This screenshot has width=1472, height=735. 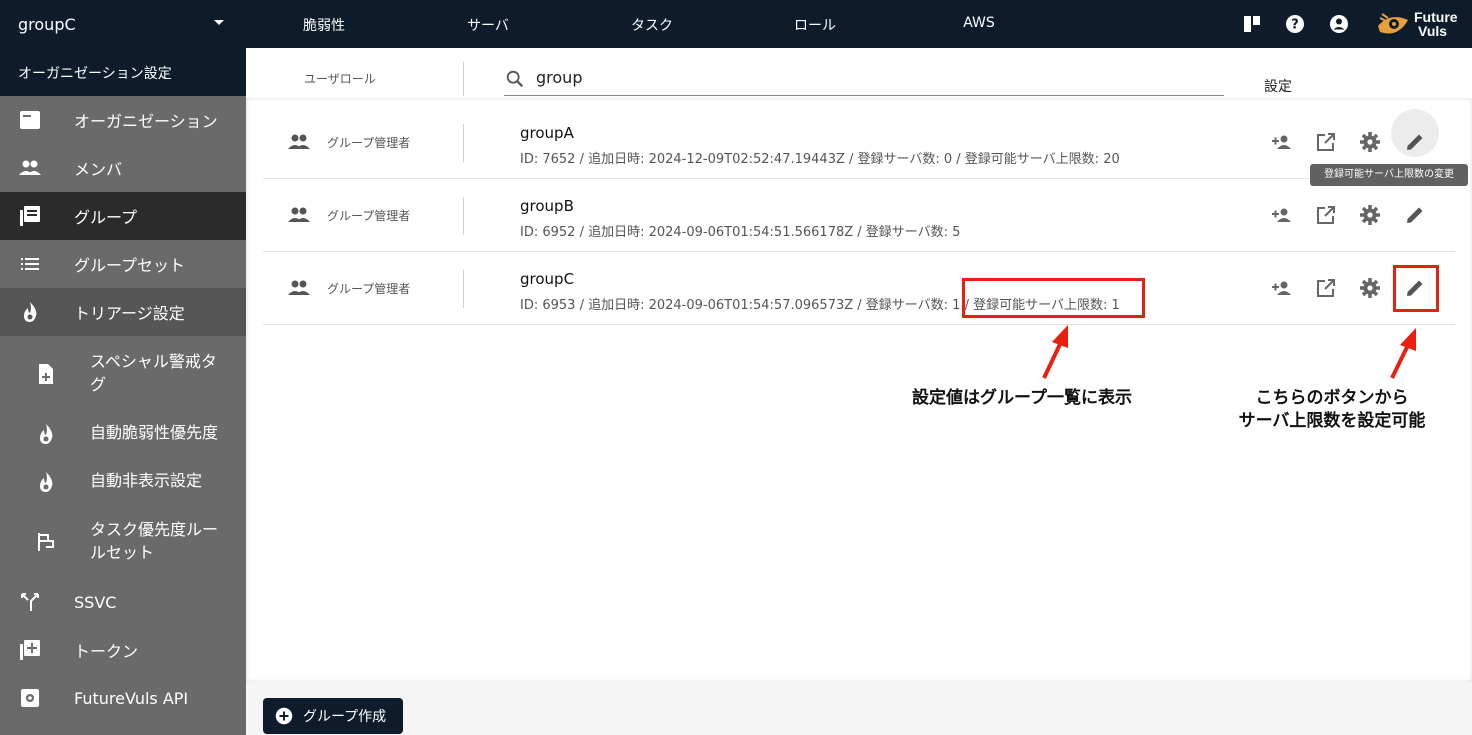 I want to click on sidebar-subitem-task-priority-rules: タスク優先度ルールセット, so click(x=123, y=543).